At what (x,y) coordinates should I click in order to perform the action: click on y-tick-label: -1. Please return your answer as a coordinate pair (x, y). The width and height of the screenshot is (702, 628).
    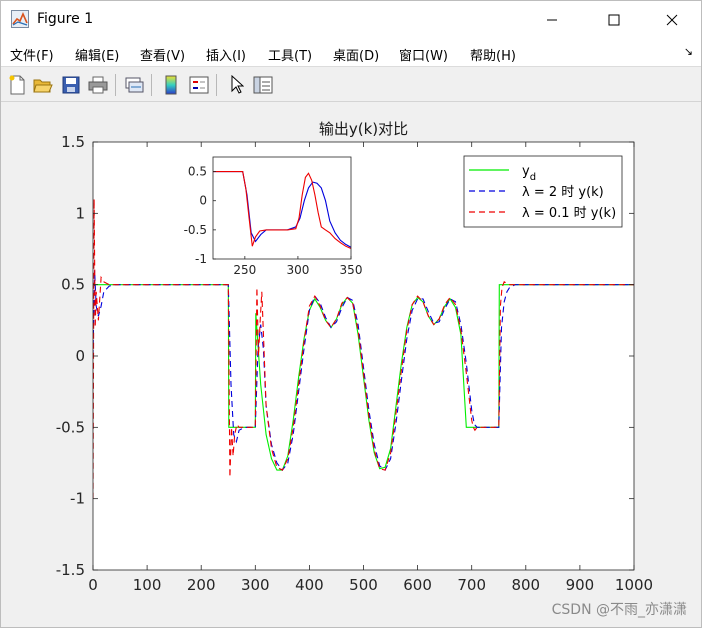
    Looking at the image, I should click on (77, 499).